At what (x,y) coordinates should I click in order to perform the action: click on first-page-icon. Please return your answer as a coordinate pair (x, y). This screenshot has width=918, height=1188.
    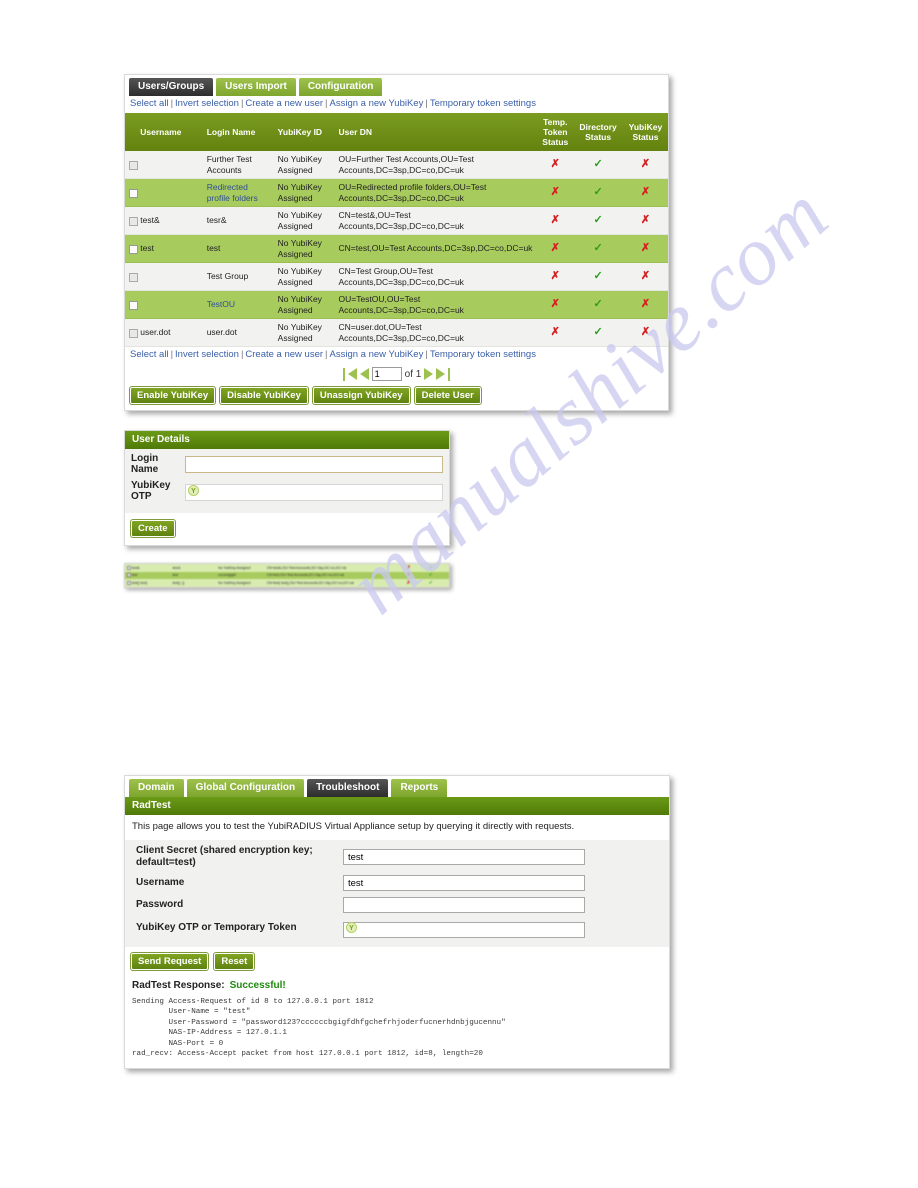
    Looking at the image, I should click on (352, 374).